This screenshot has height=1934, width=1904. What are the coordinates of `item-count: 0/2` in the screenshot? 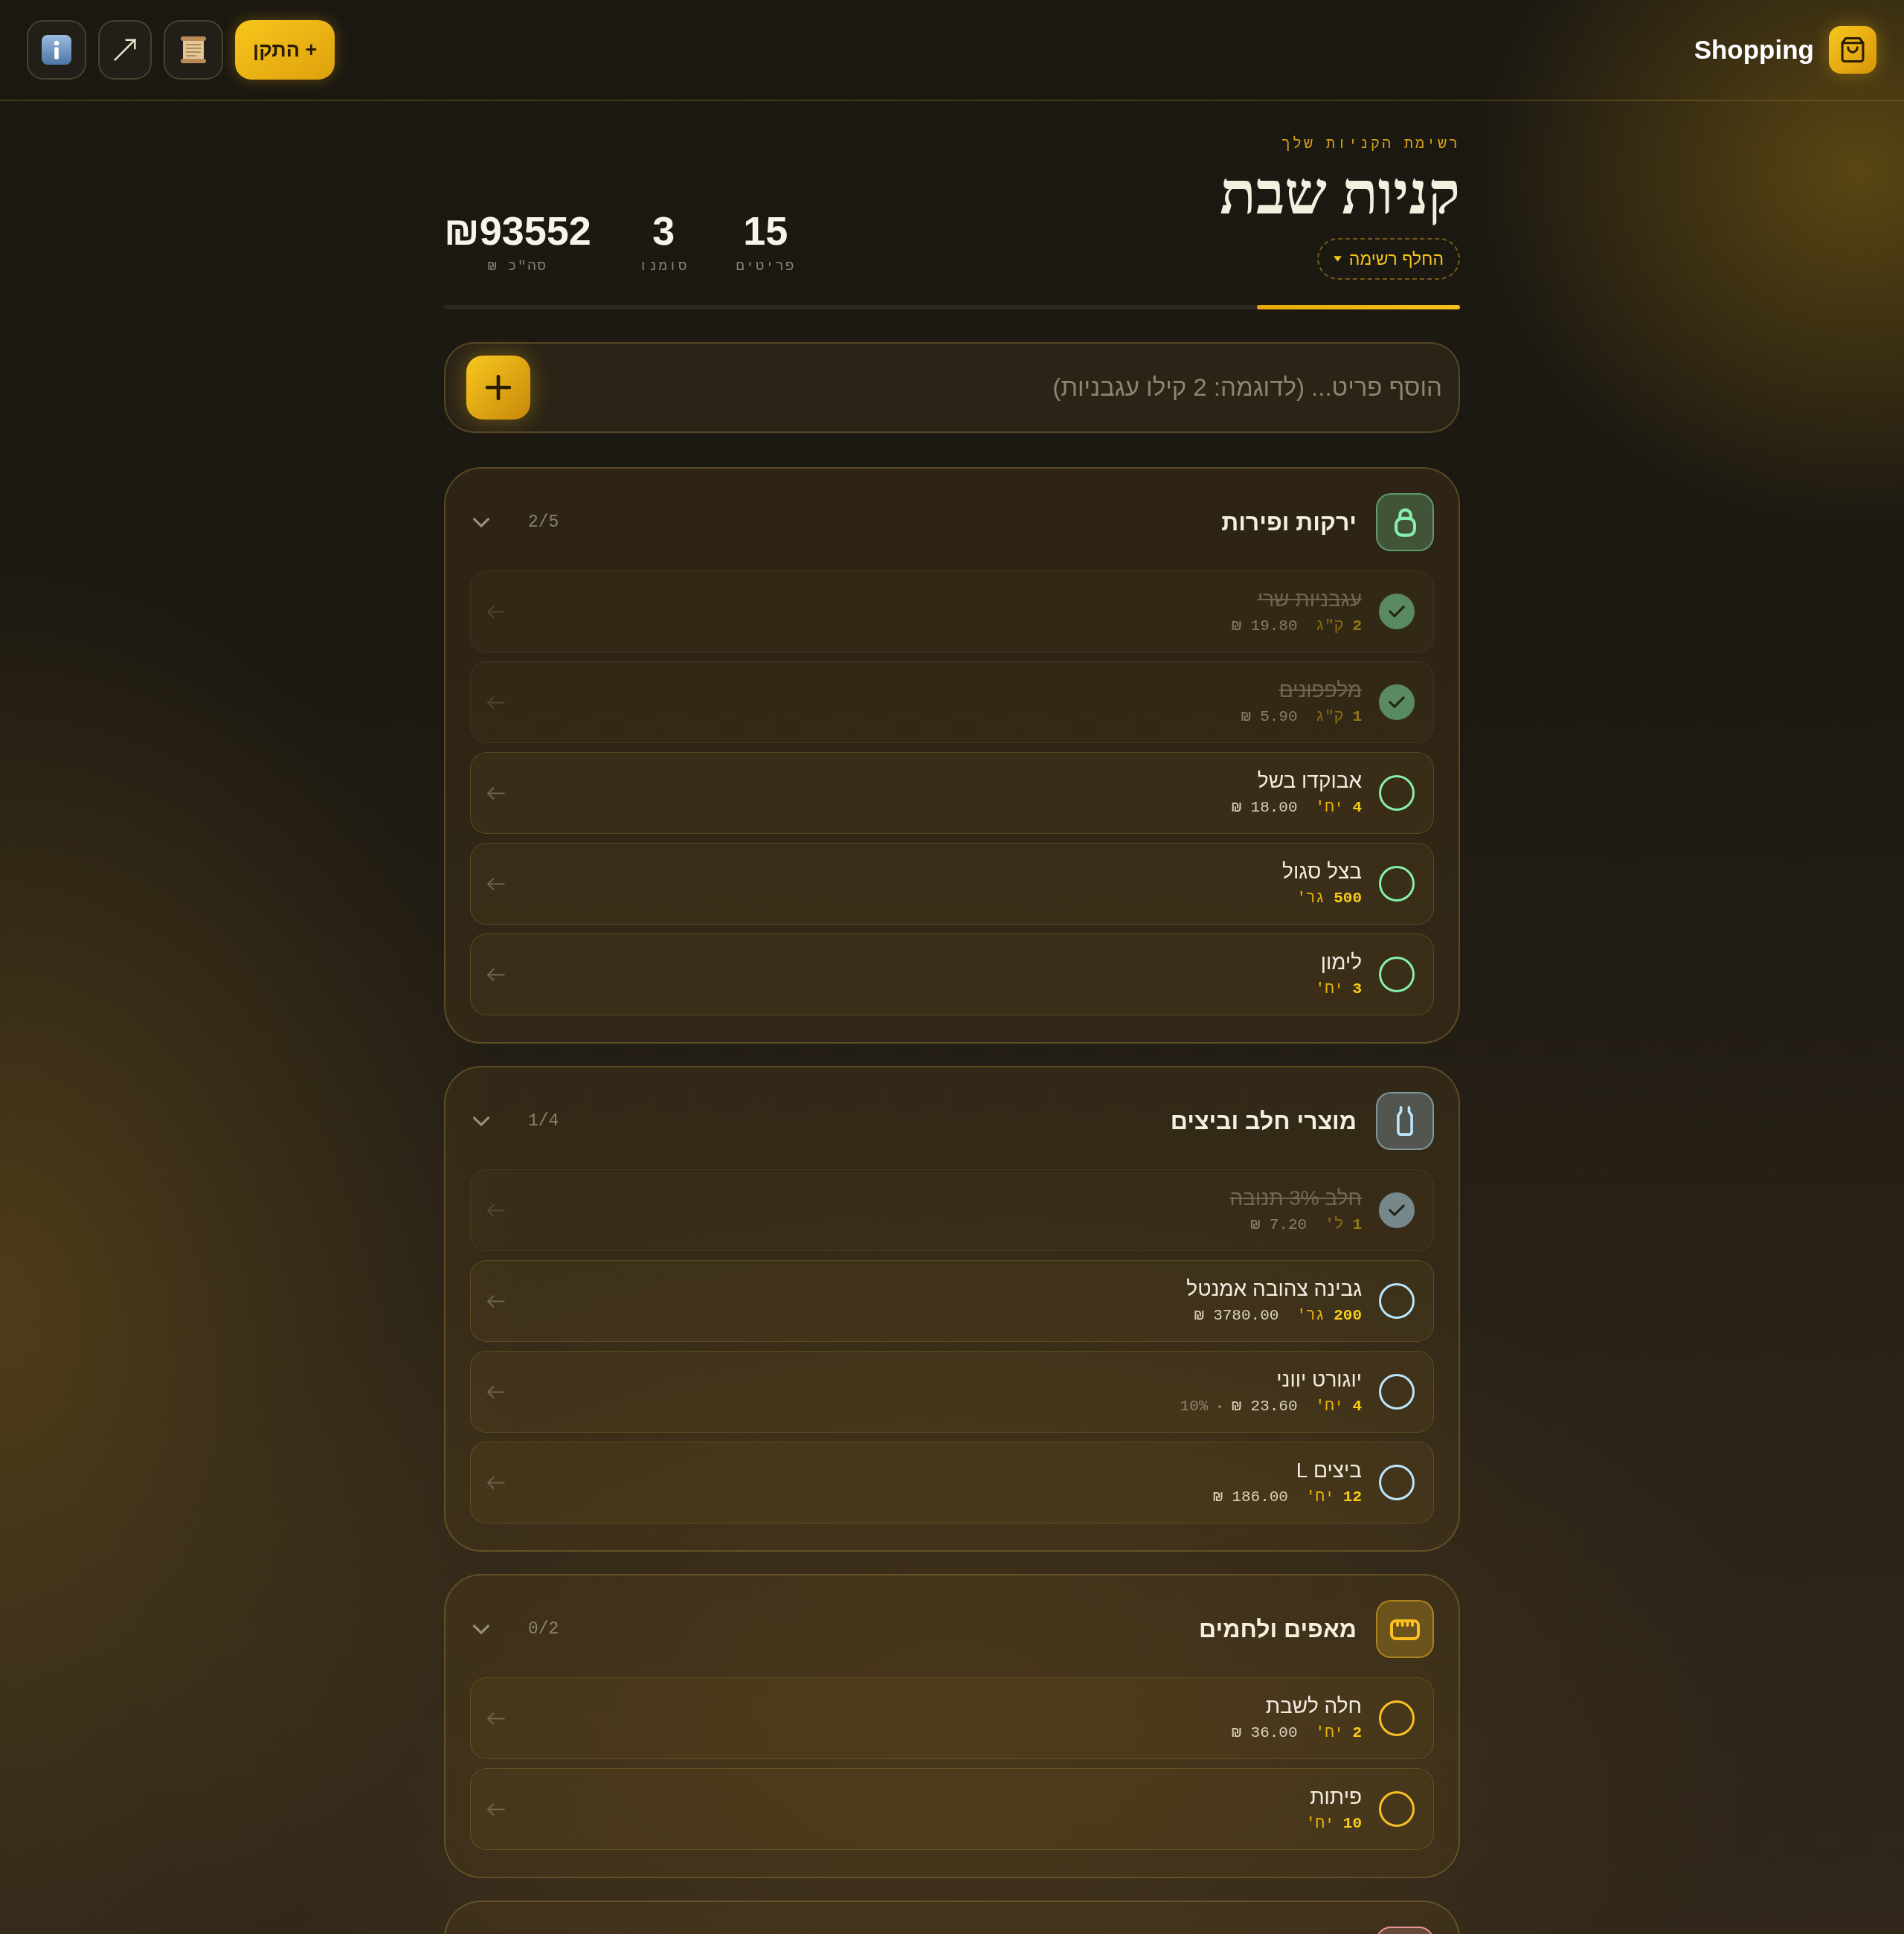 It's located at (544, 1629).